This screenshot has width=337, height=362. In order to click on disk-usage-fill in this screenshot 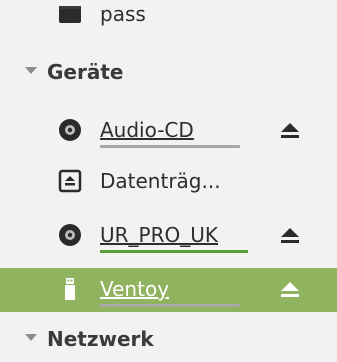, I will do `click(174, 251)`.